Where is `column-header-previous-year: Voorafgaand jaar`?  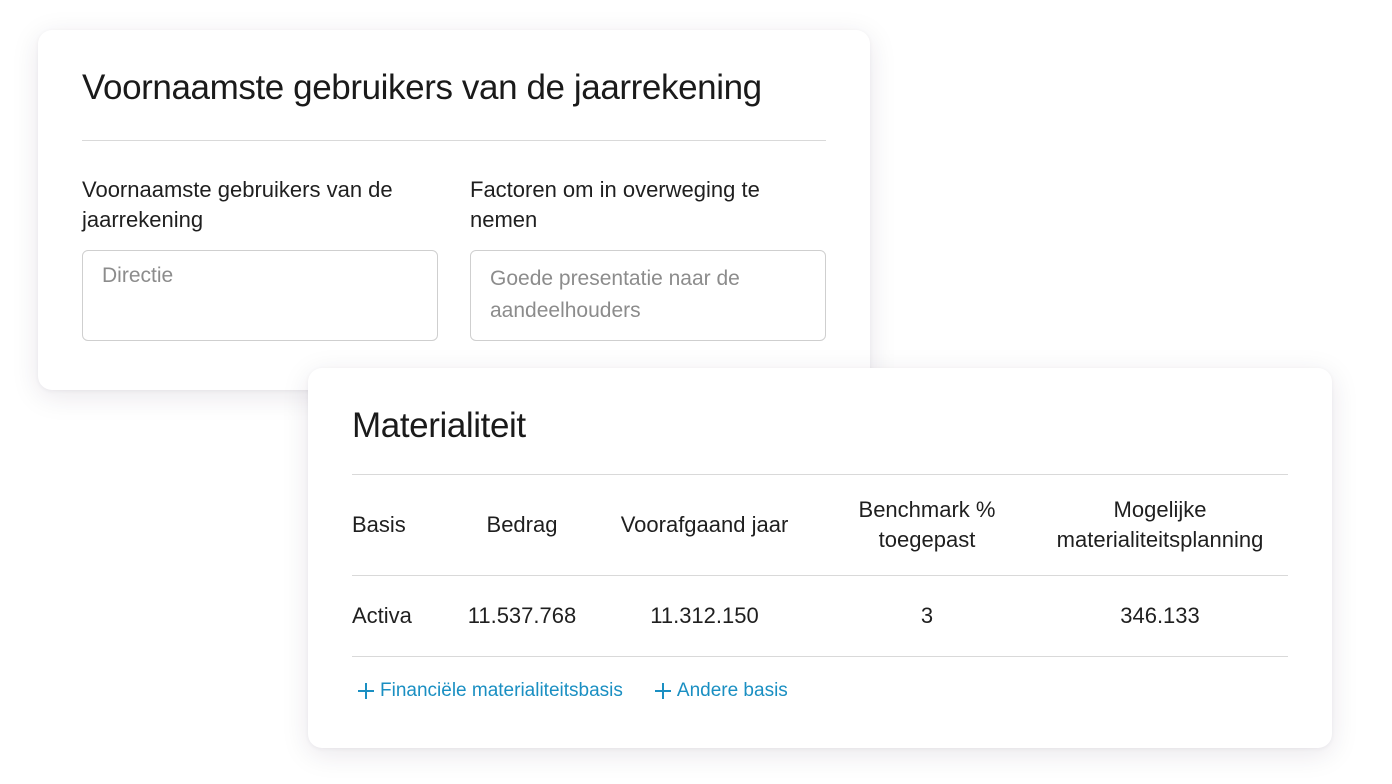
column-header-previous-year: Voorafgaand jaar is located at coordinates (704, 524).